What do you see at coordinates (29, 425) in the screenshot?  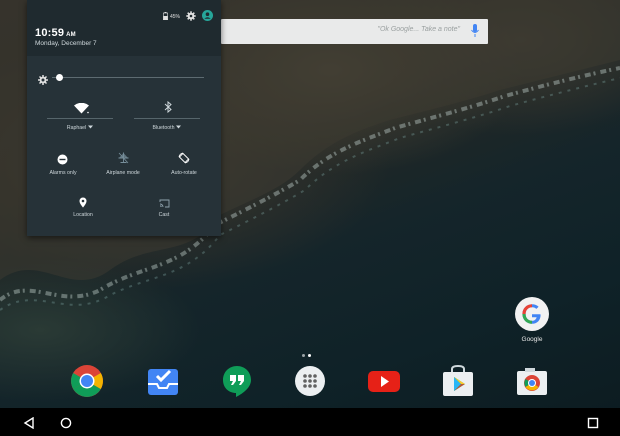 I see `back-icon` at bounding box center [29, 425].